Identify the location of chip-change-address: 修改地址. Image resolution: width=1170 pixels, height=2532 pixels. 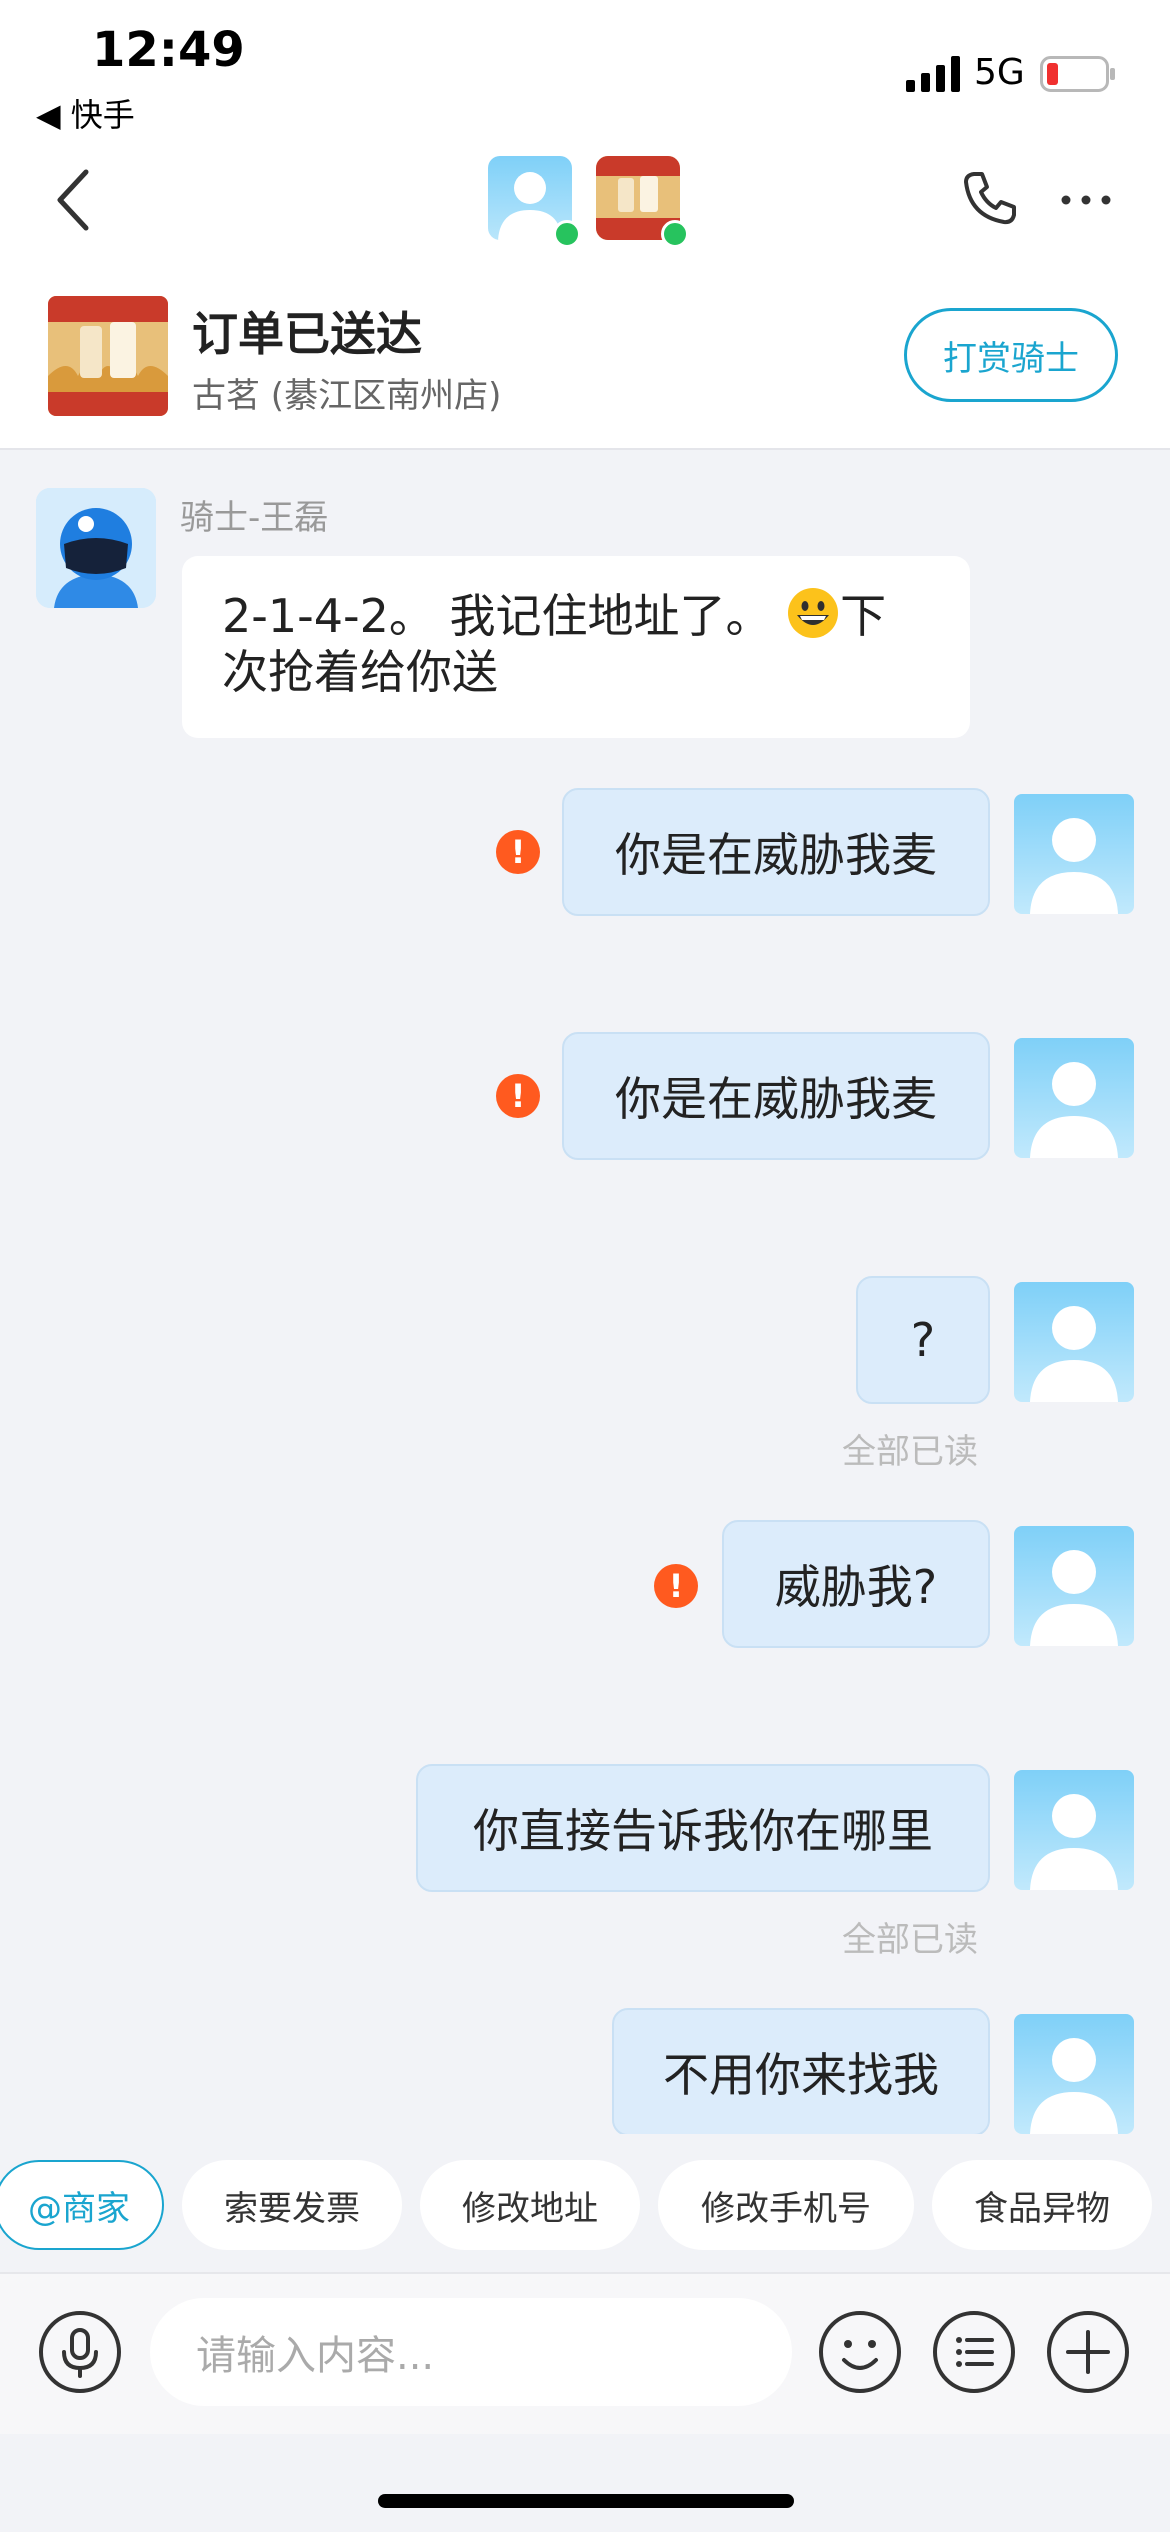
(530, 2205).